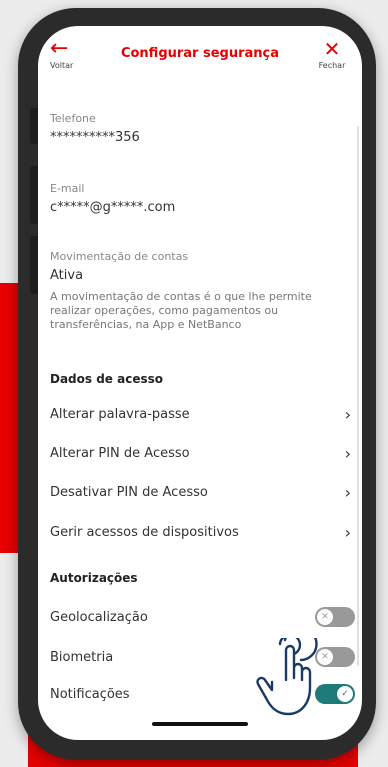 The width and height of the screenshot is (388, 767). What do you see at coordinates (332, 65) in the screenshot?
I see `close-label: Fechar` at bounding box center [332, 65].